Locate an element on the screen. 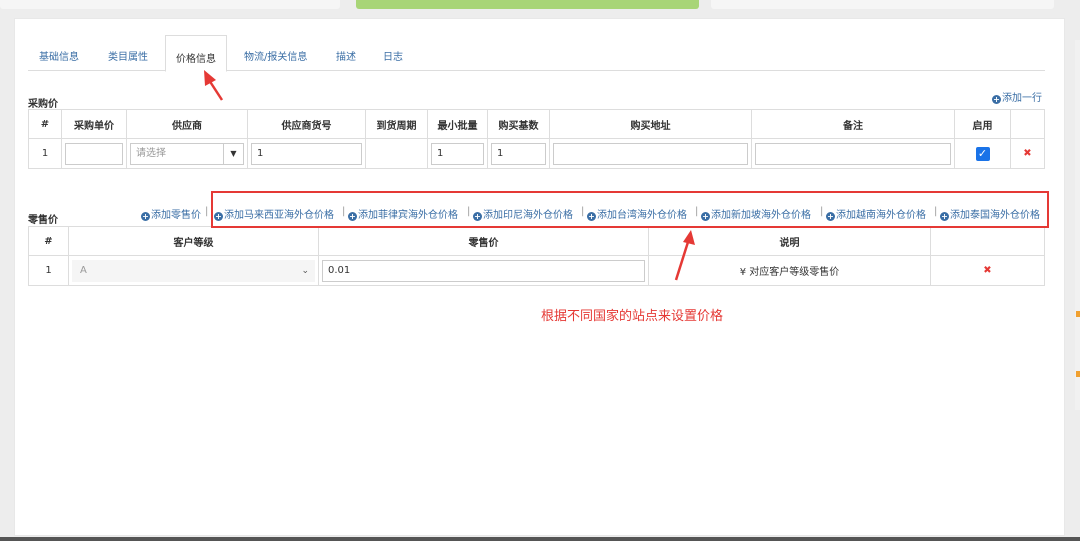 The width and height of the screenshot is (1080, 541). enabled-checkbox: ✓ is located at coordinates (982, 153).